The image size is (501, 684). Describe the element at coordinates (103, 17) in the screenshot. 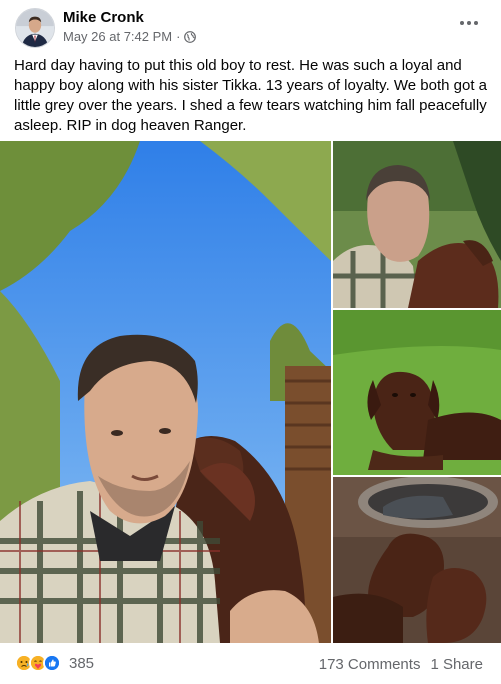

I see `author-name: Mike Cronk` at that location.